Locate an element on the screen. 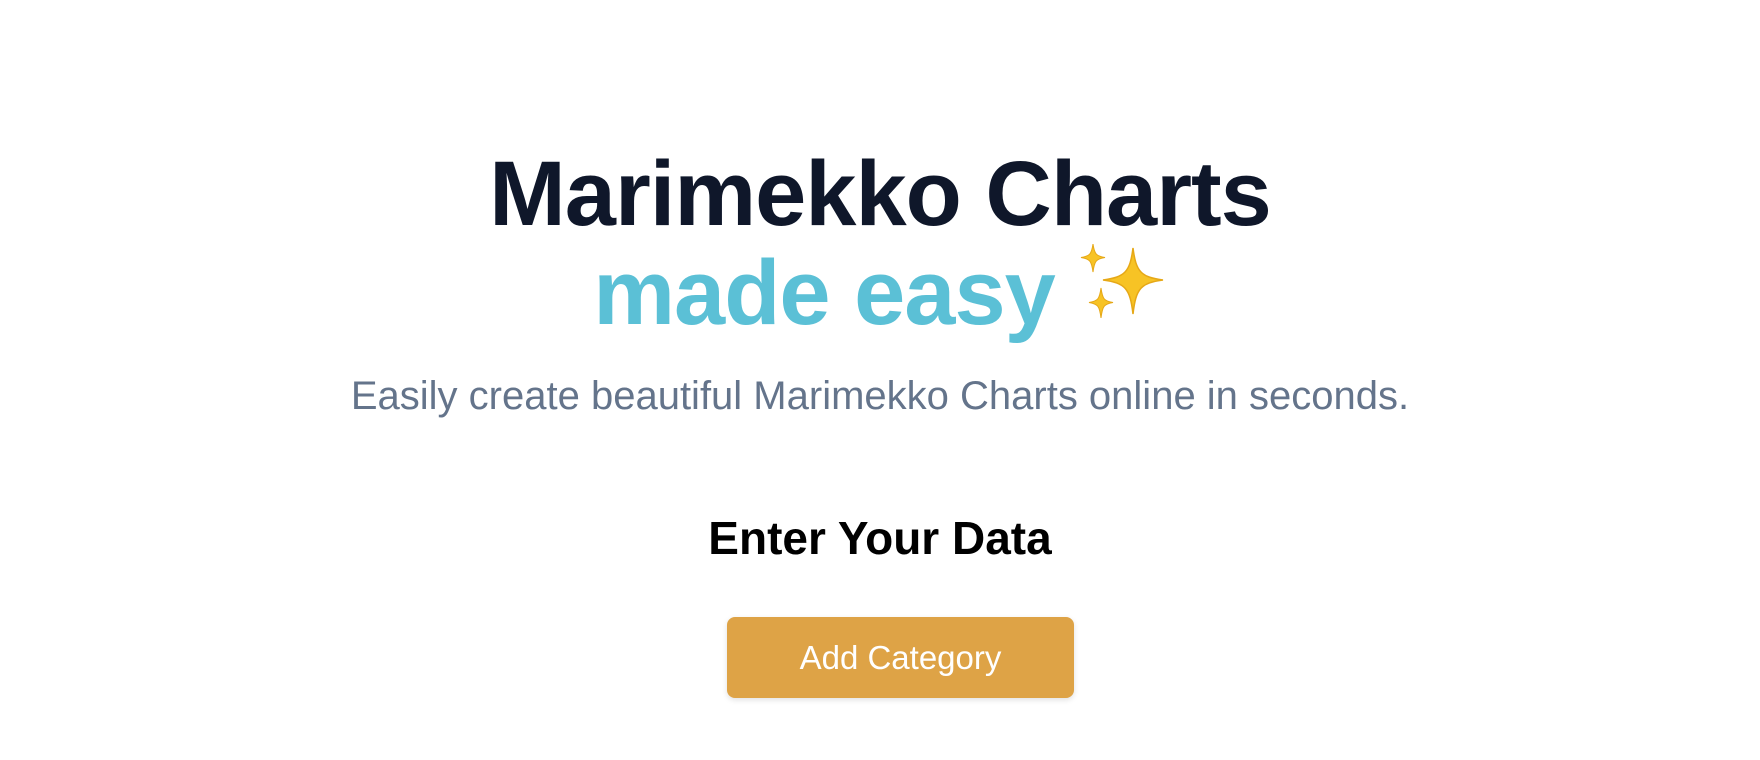 The image size is (1760, 760). hero-subtitle-line: made easy is located at coordinates (880, 291).